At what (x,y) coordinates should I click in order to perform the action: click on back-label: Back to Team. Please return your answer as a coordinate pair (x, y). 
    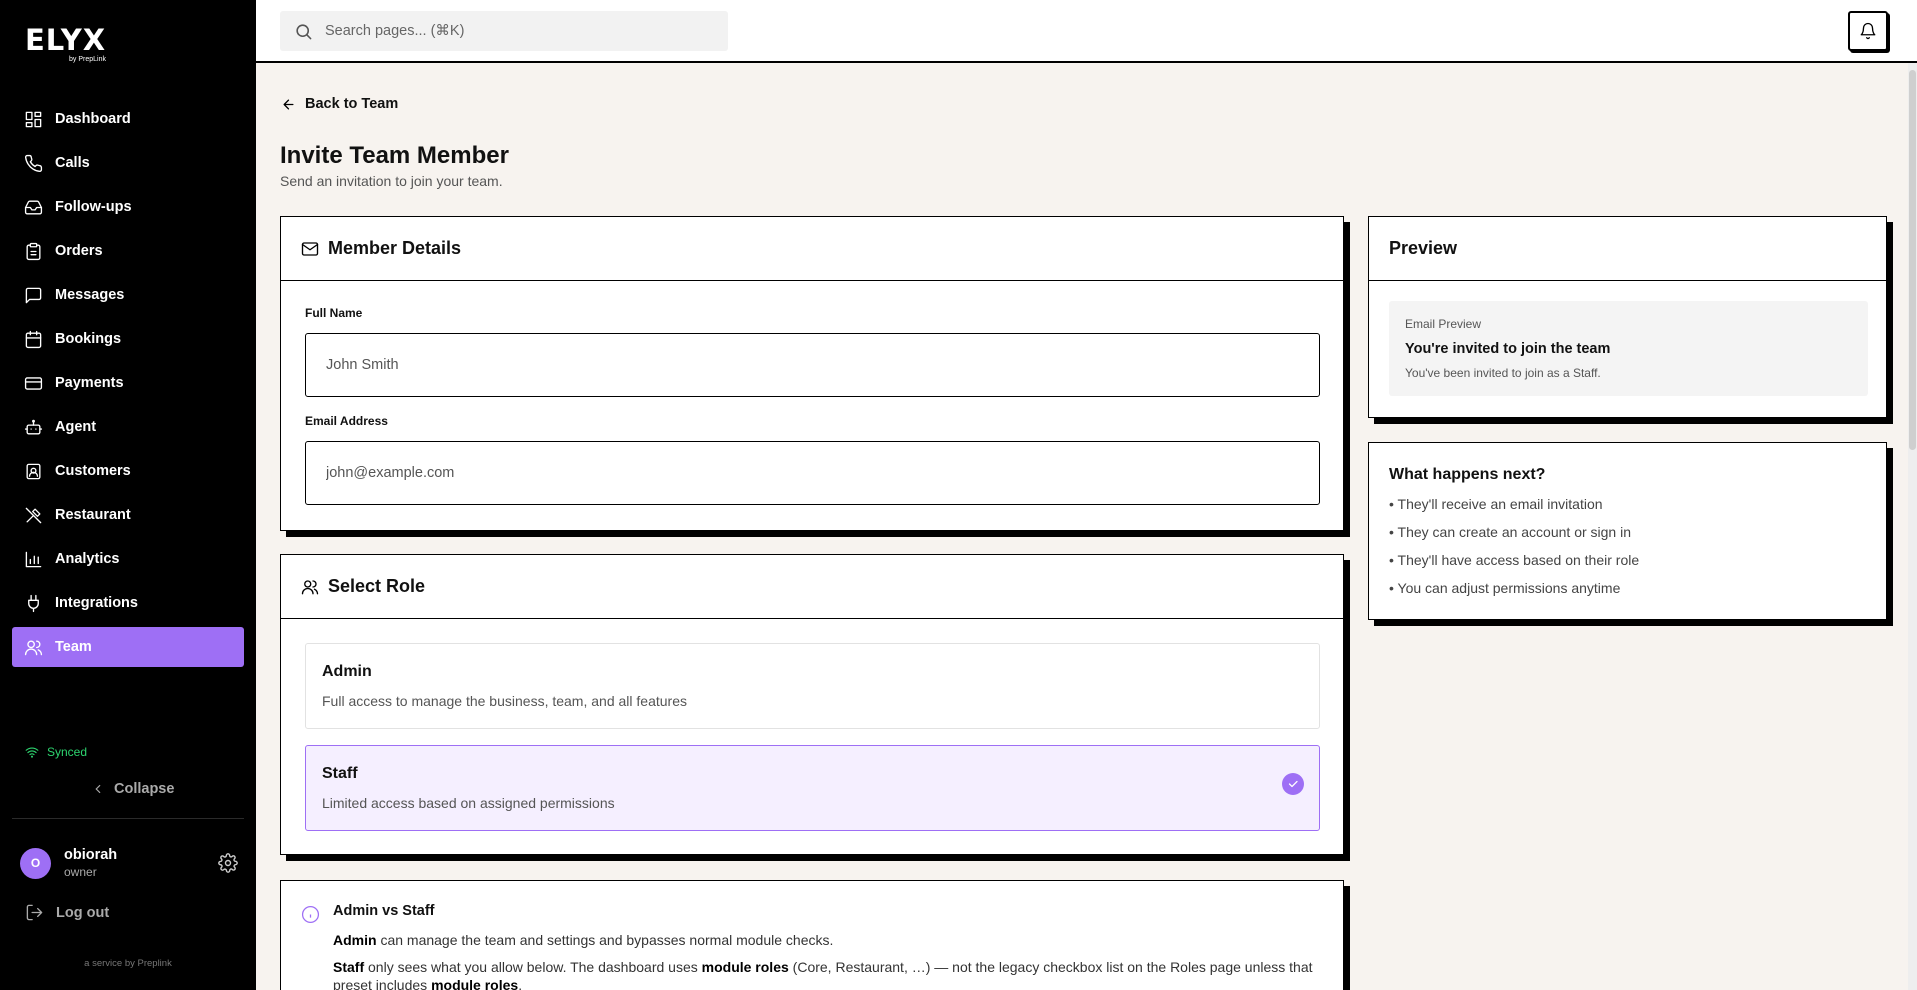
    Looking at the image, I should click on (352, 104).